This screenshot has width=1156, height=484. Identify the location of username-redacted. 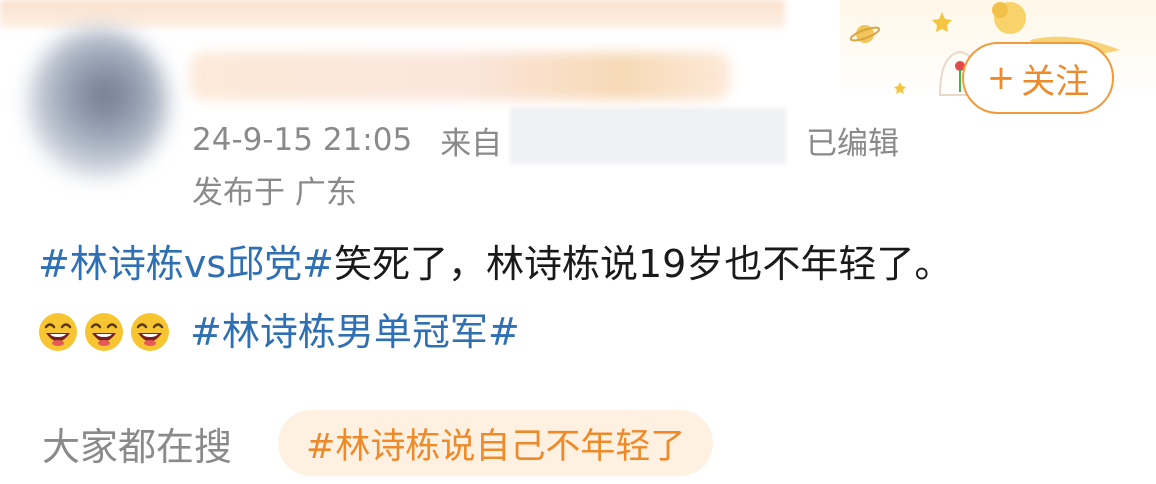
(460, 76).